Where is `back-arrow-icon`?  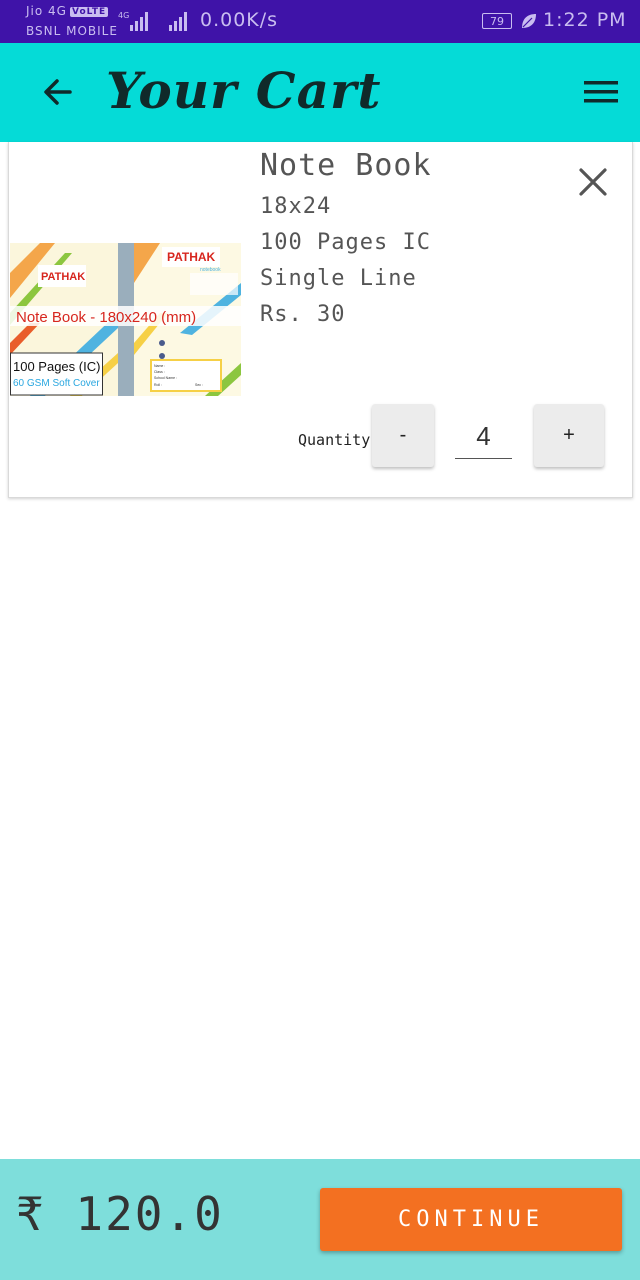
back-arrow-icon is located at coordinates (58, 92).